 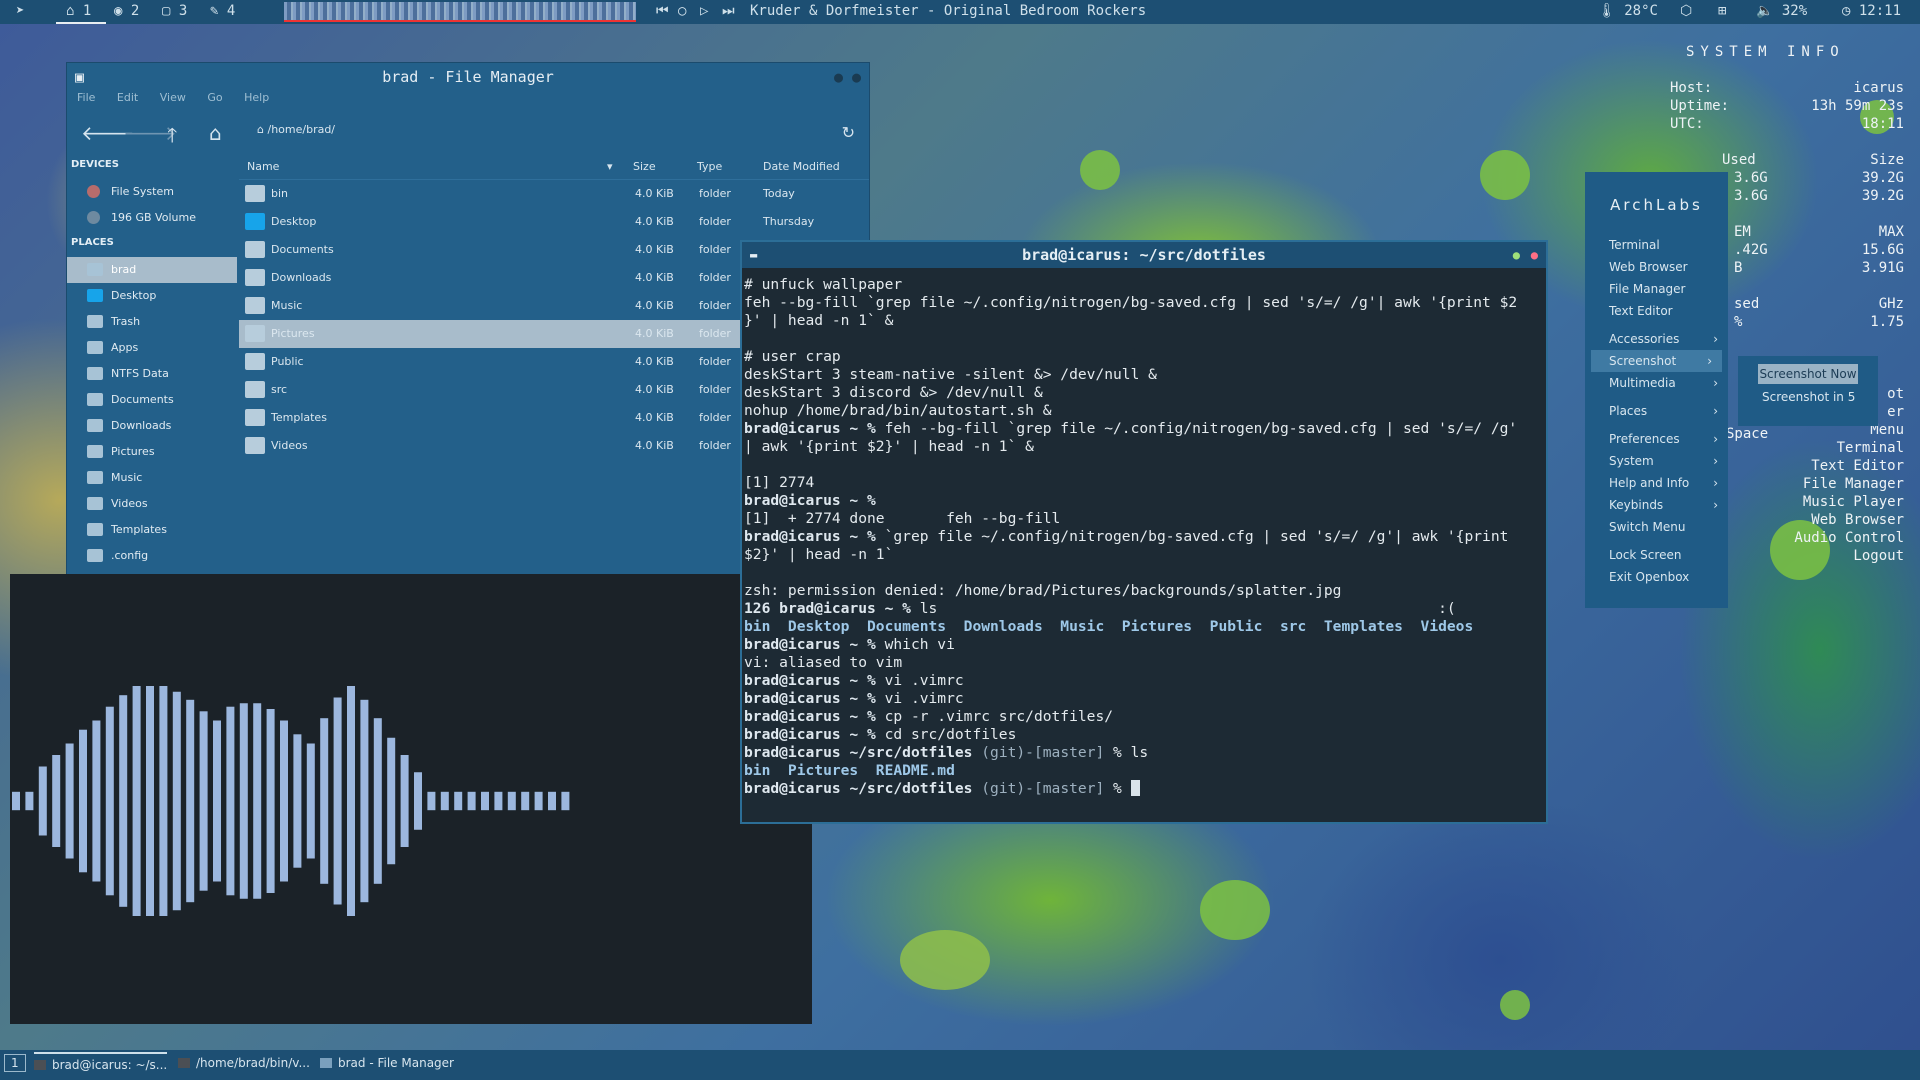 I want to click on column-name: Name, so click(x=263, y=166).